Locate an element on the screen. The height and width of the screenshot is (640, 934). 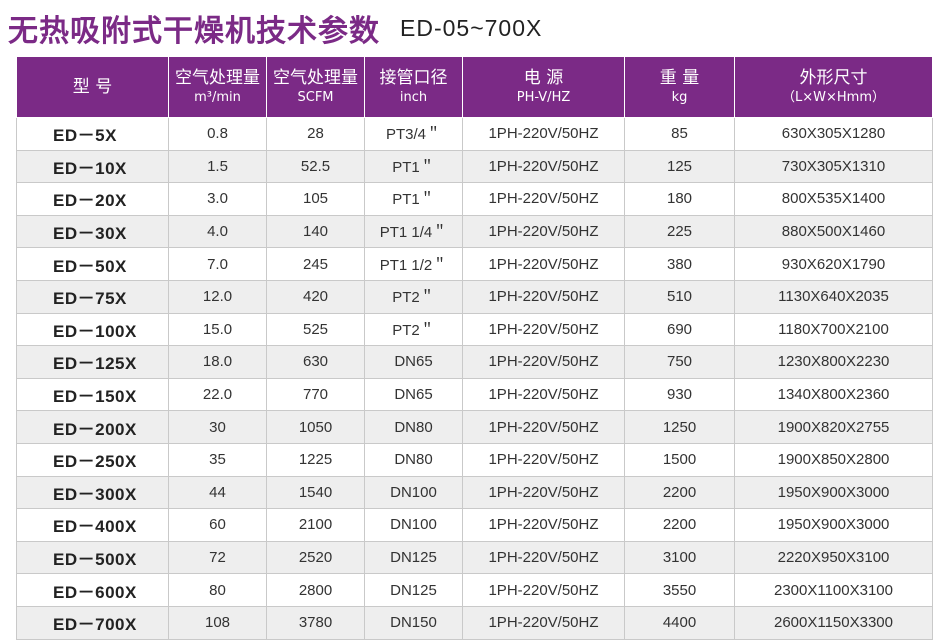
cell-weight: 225 is located at coordinates (679, 231).